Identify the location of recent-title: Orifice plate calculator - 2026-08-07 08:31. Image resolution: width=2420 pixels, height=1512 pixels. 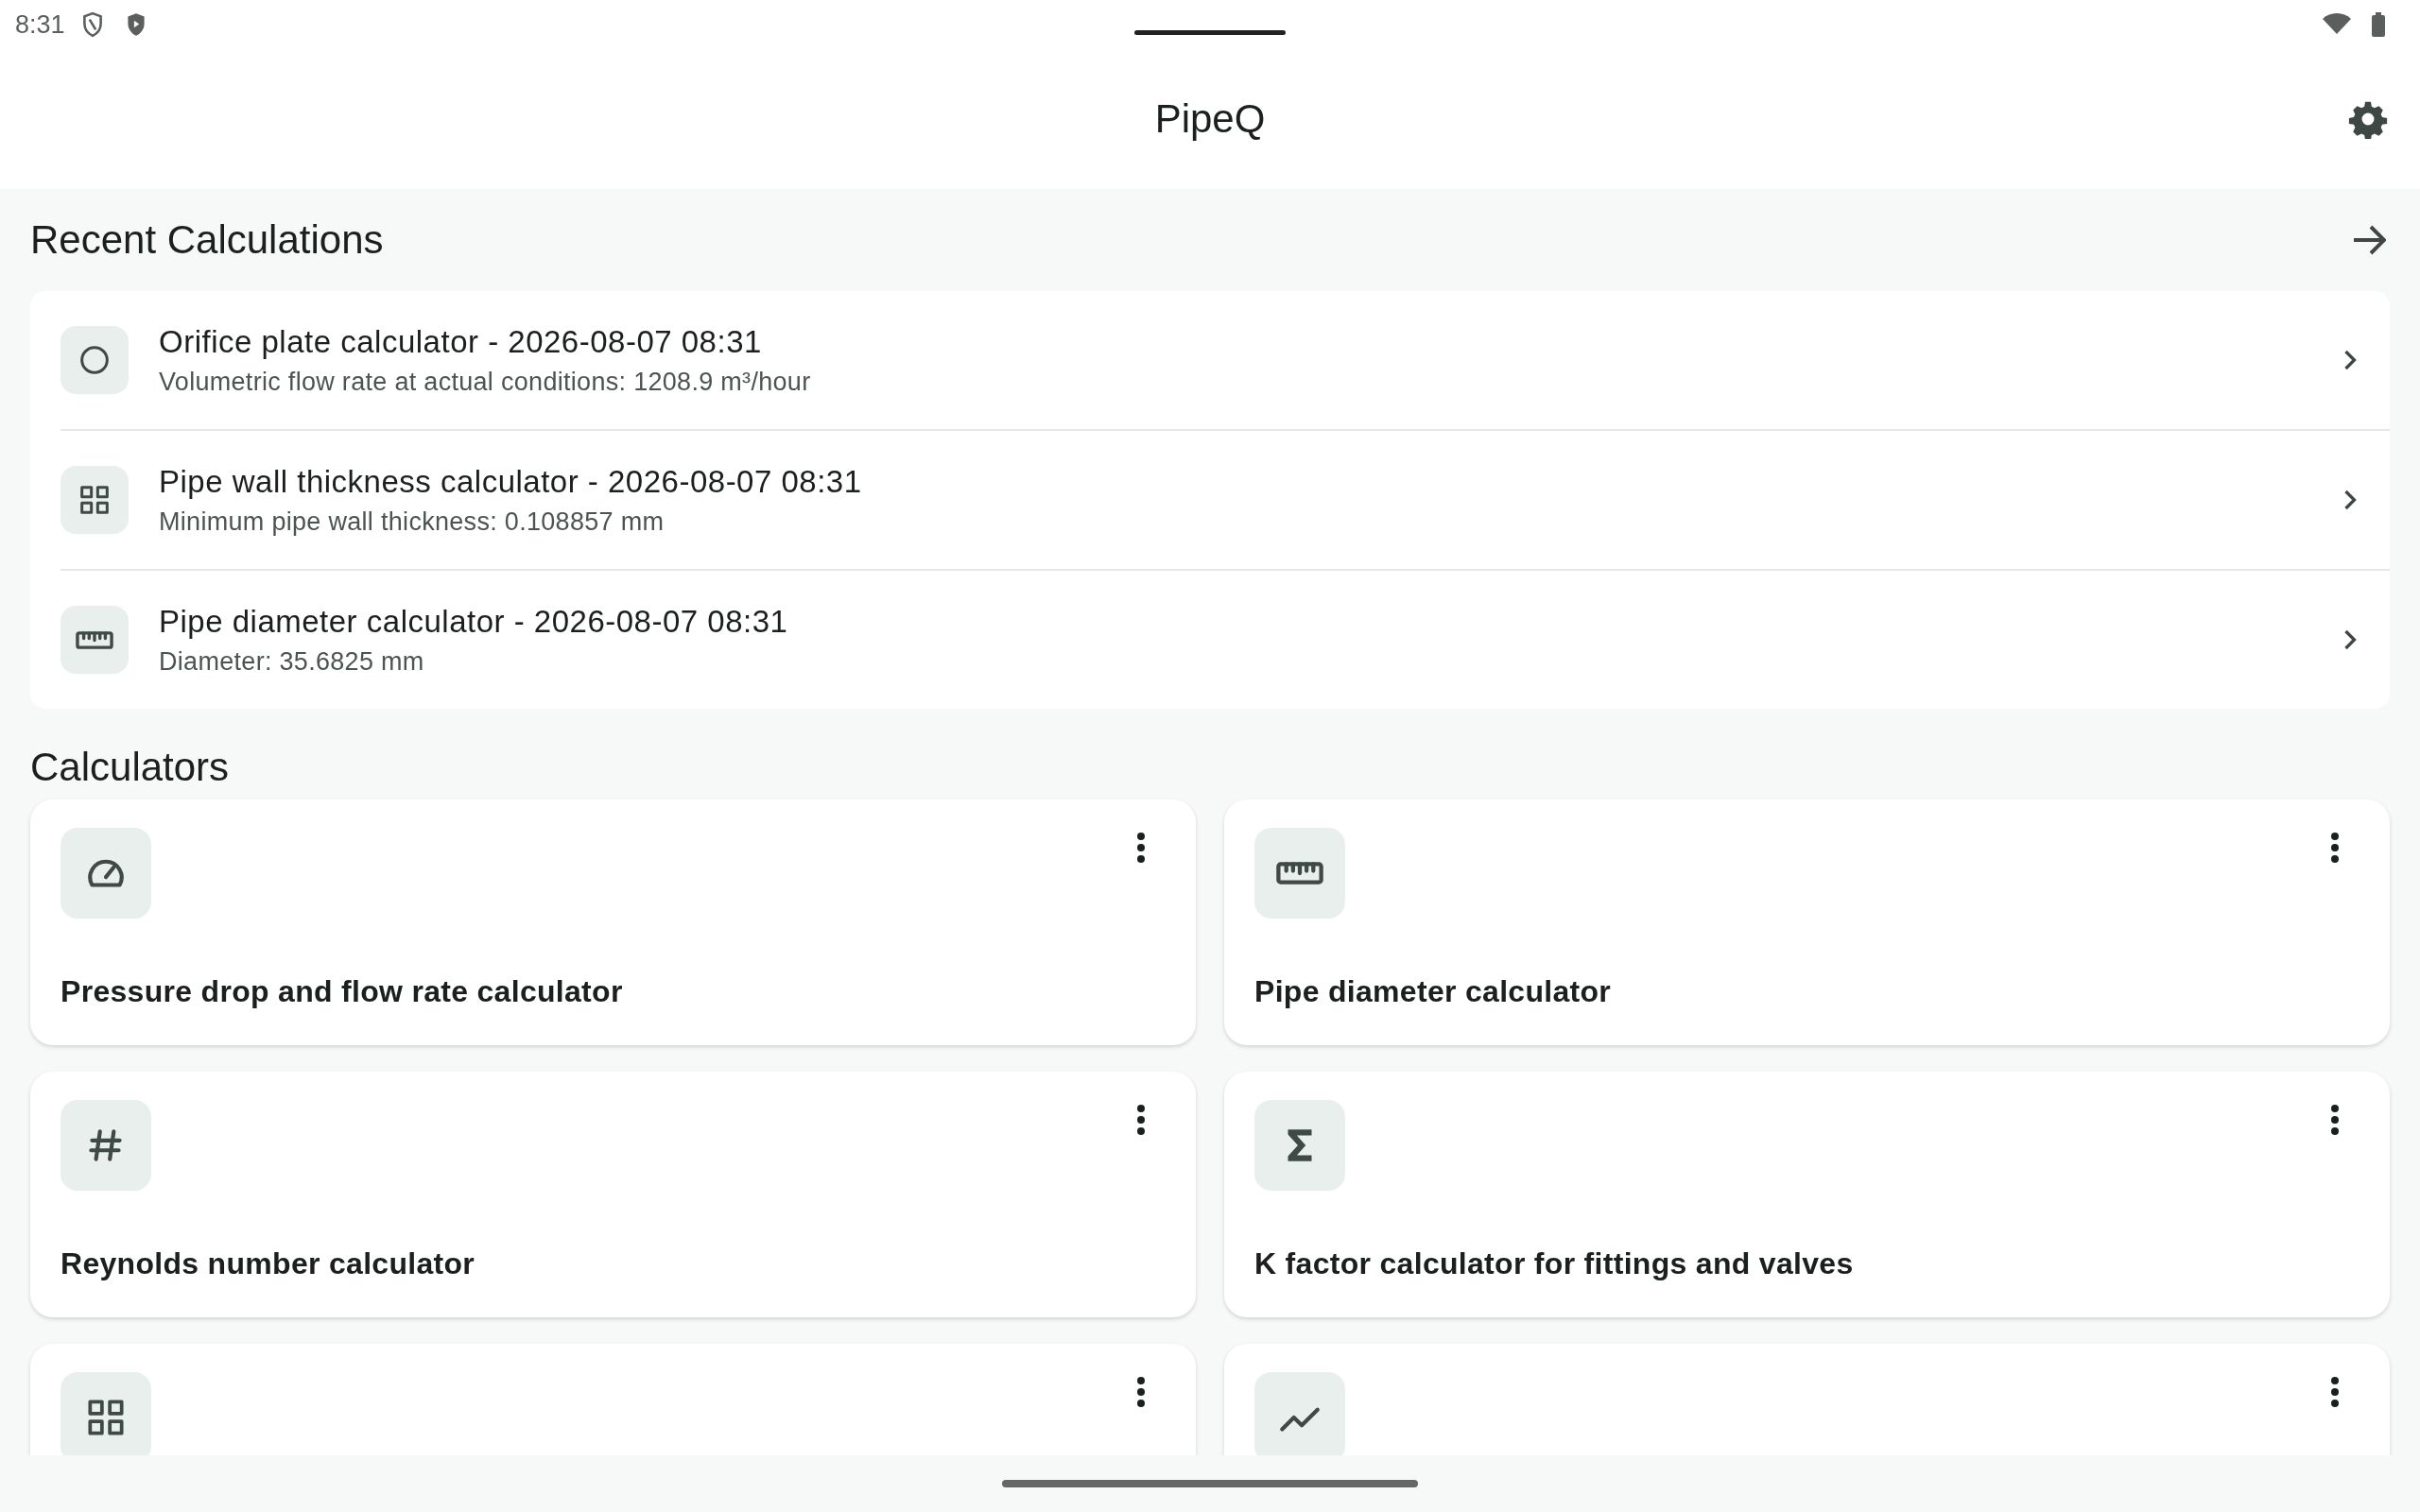
(461, 341).